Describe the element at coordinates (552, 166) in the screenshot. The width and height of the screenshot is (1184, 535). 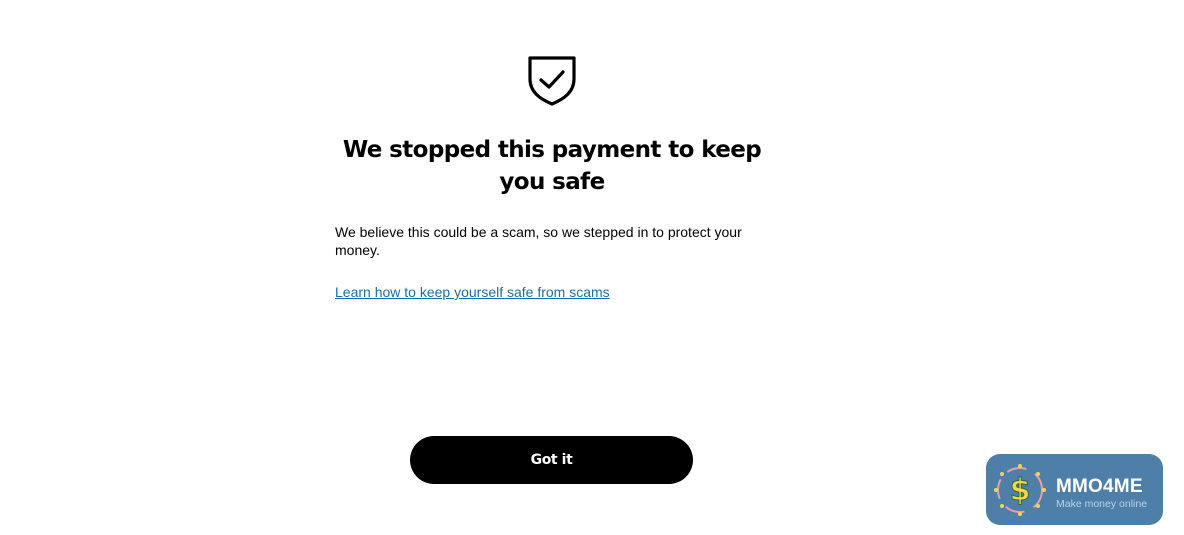
I see `page-title: We stopped this payment to keep you safe` at that location.